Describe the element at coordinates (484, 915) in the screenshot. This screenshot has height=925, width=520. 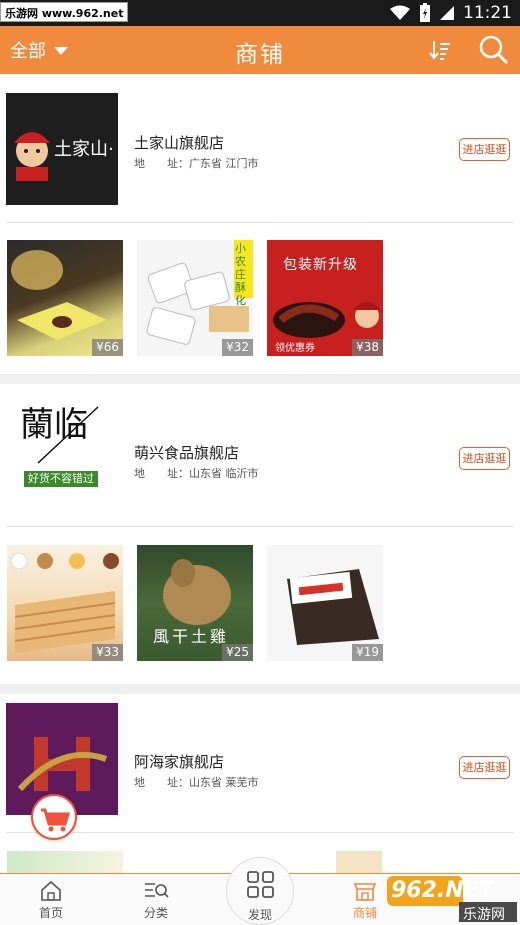
I see `watermark-subtext: 乐游网` at that location.